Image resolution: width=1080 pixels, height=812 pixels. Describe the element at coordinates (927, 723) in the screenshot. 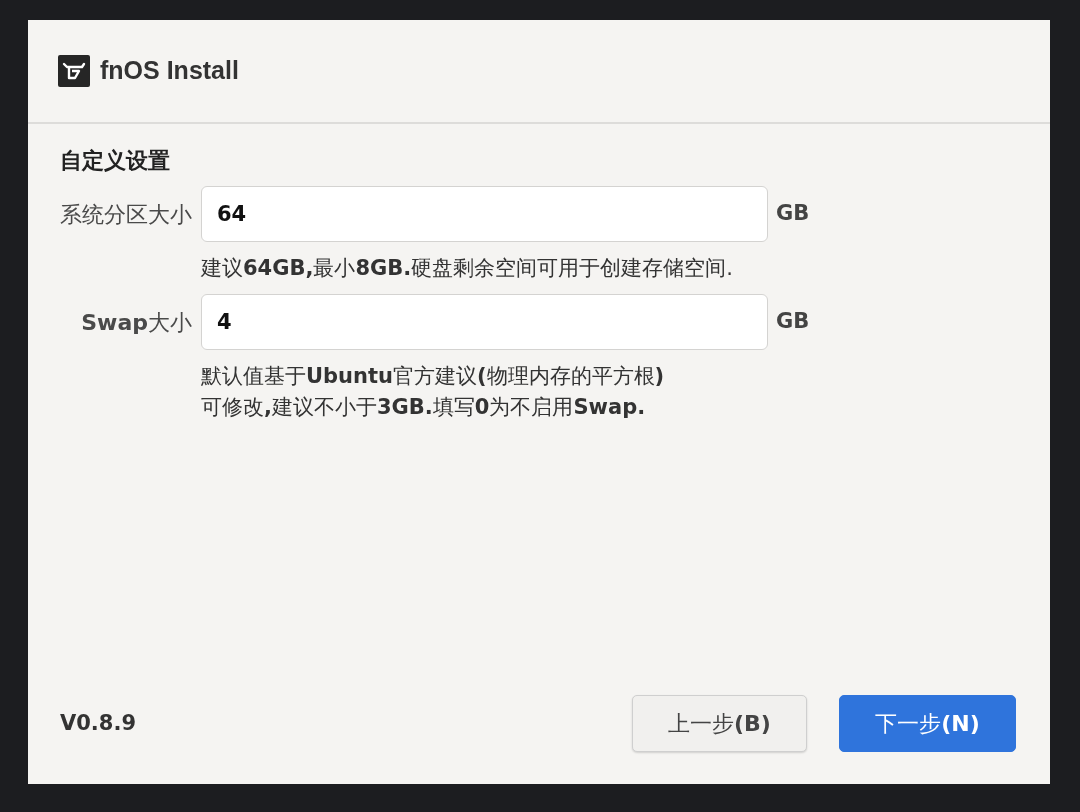

I see `next-button: 下一步(N)` at that location.